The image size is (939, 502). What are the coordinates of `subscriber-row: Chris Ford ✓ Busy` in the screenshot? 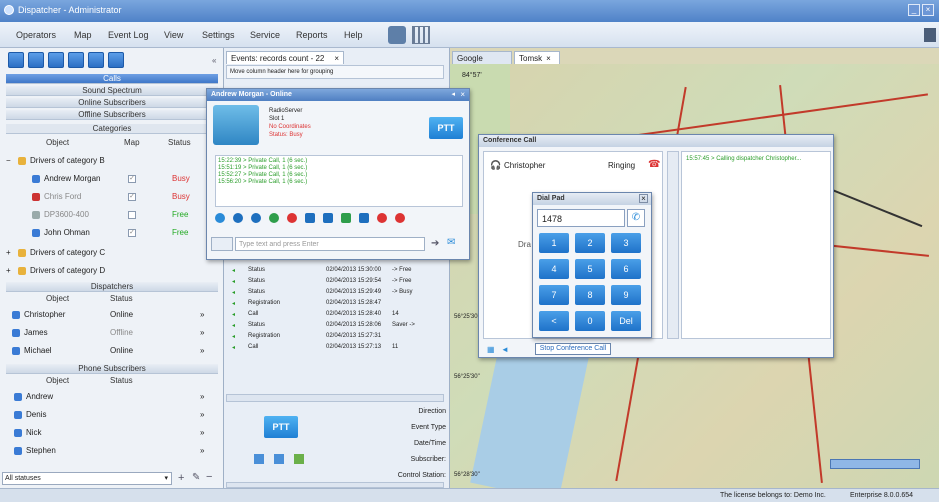 It's located at (112, 197).